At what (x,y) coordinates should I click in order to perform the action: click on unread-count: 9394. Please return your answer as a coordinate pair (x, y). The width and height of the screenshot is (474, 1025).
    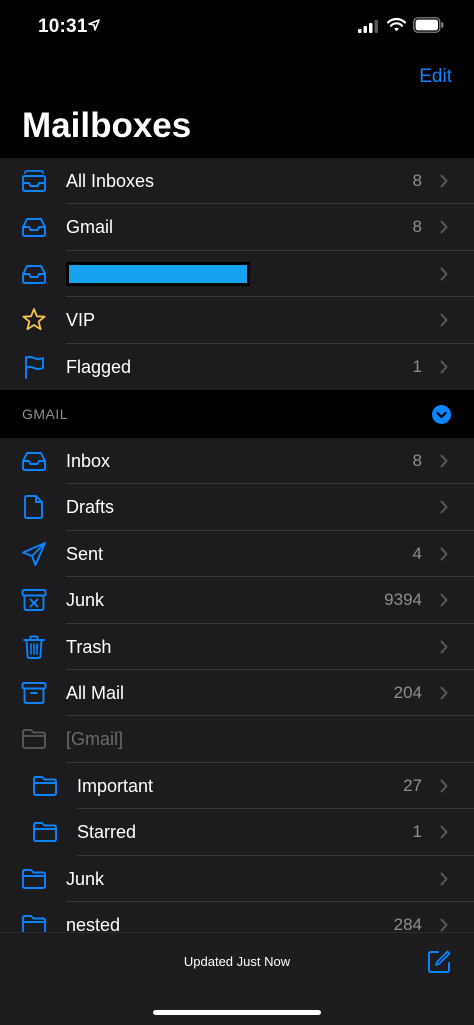
    Looking at the image, I should click on (403, 600).